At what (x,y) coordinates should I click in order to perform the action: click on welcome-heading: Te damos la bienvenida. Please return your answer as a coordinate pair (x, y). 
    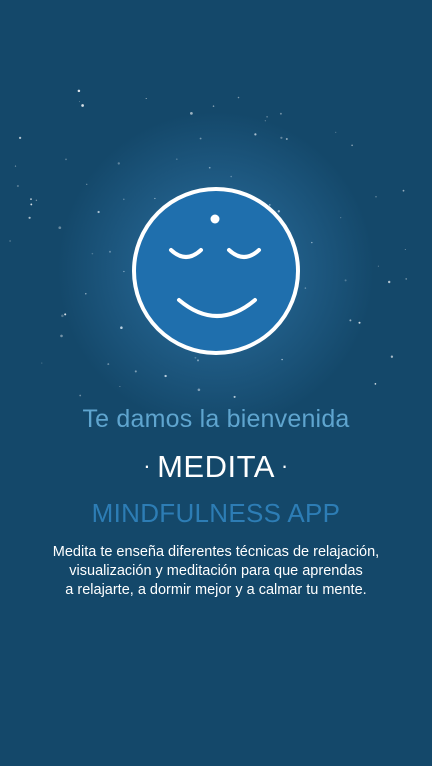
    Looking at the image, I should click on (216, 419).